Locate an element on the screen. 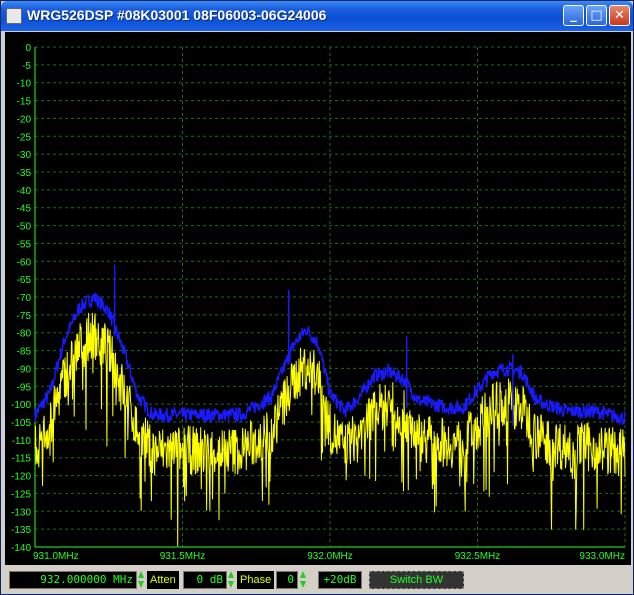  frequency-field: 932.000000 MHz is located at coordinates (73, 580).